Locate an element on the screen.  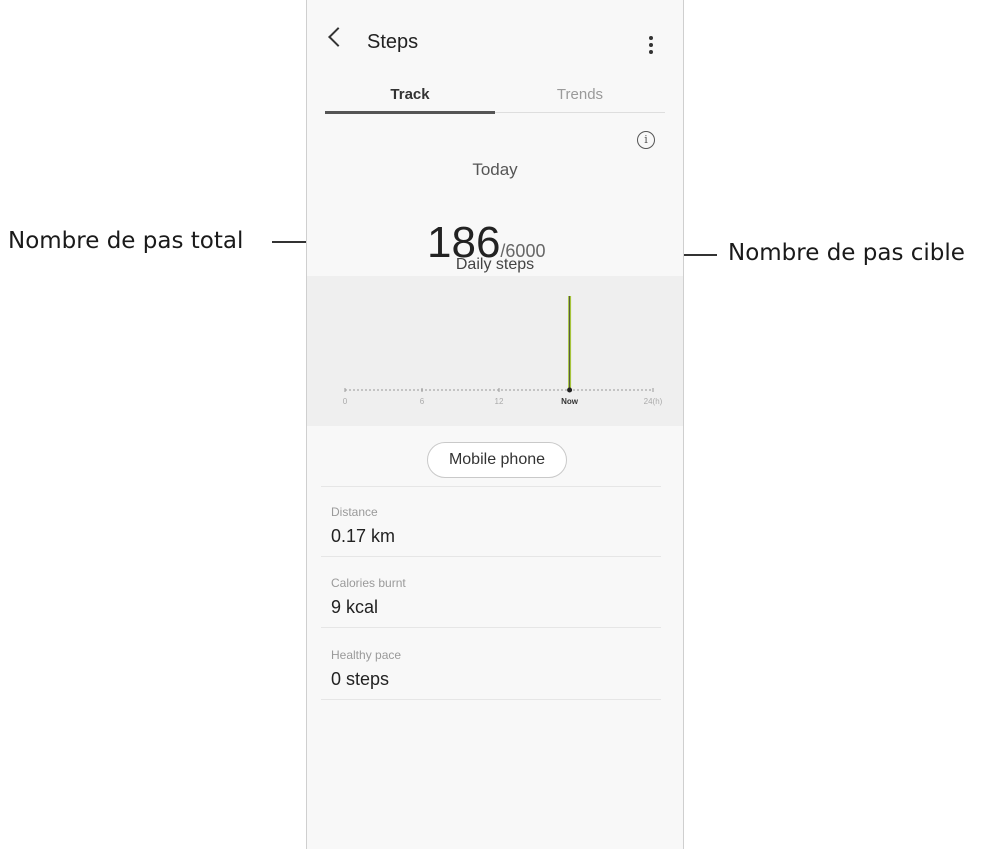
daily-steps-caption: Daily steps is located at coordinates (495, 264).